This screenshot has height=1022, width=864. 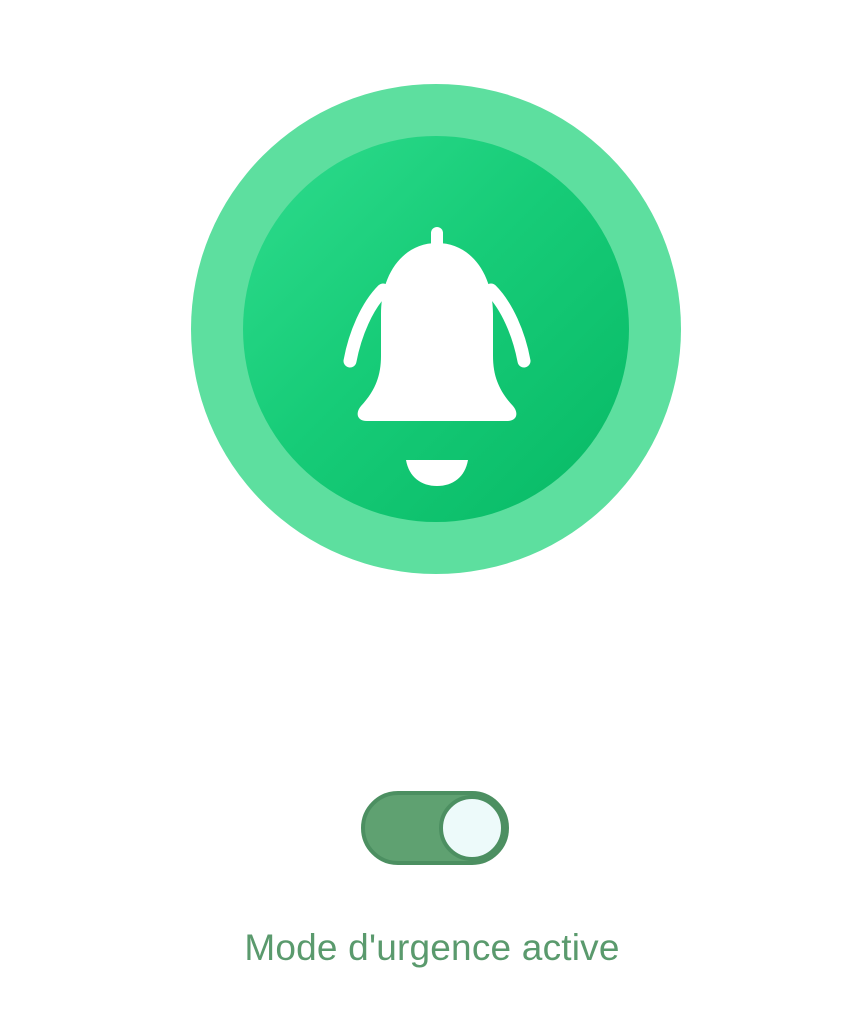 What do you see at coordinates (432, 947) in the screenshot?
I see `emergency-mode-status-label: Mode d'urgence active` at bounding box center [432, 947].